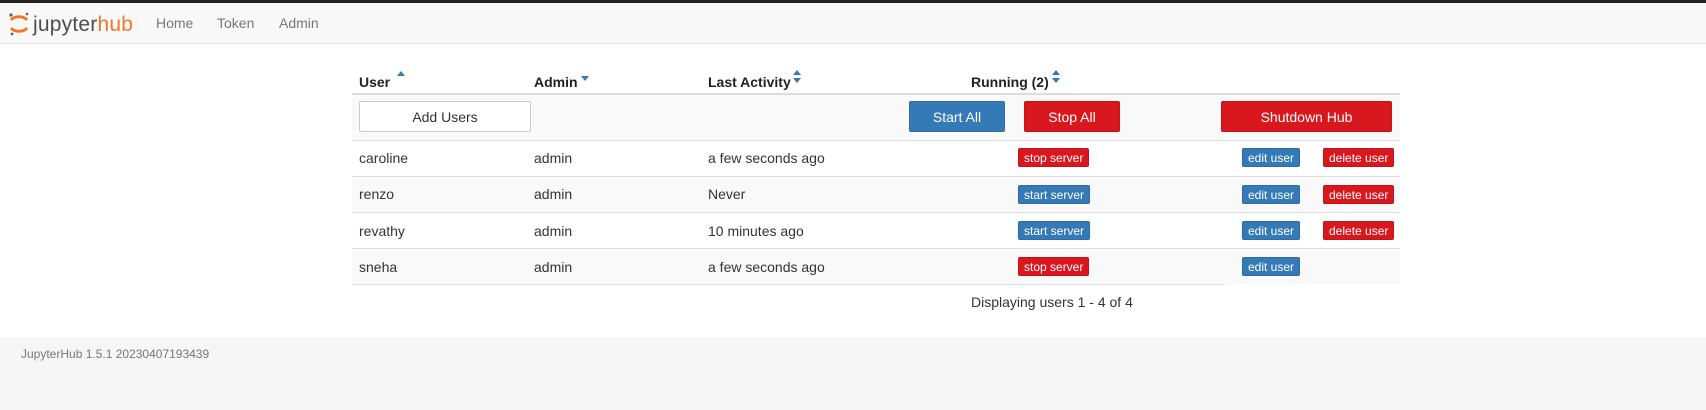 The height and width of the screenshot is (410, 1706). Describe the element at coordinates (378, 267) in the screenshot. I see `user-name: sneha` at that location.